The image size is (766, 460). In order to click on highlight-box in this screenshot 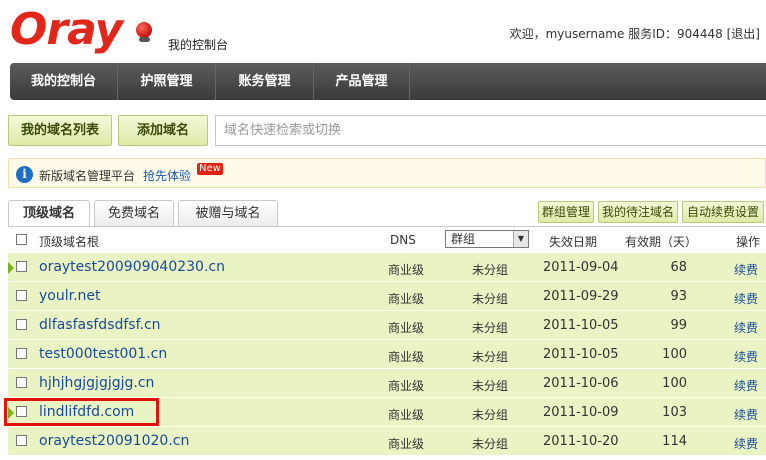, I will do `click(81, 412)`.